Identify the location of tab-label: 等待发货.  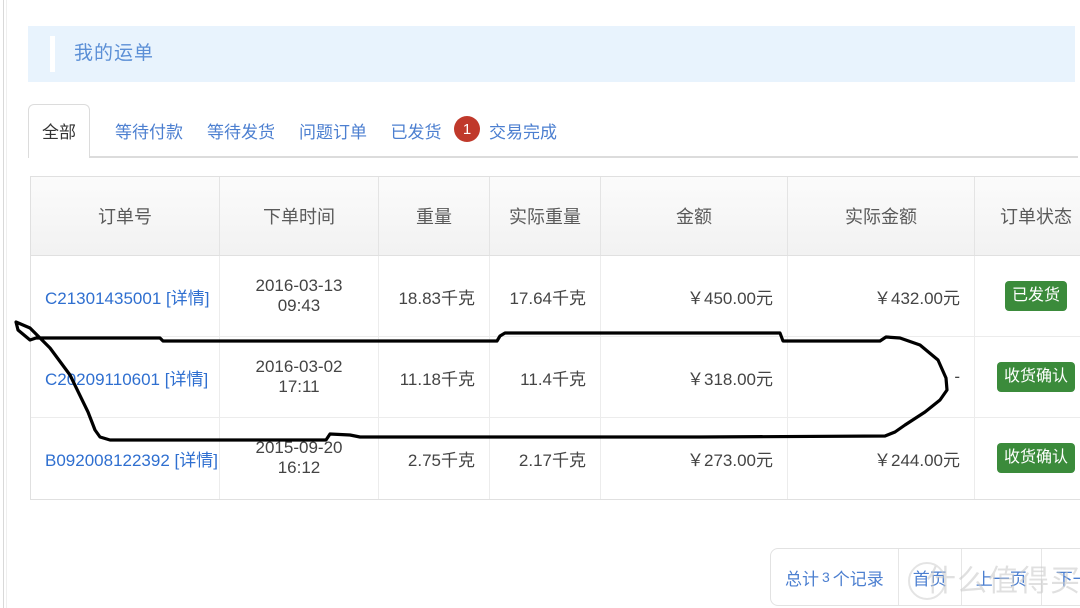
(241, 132).